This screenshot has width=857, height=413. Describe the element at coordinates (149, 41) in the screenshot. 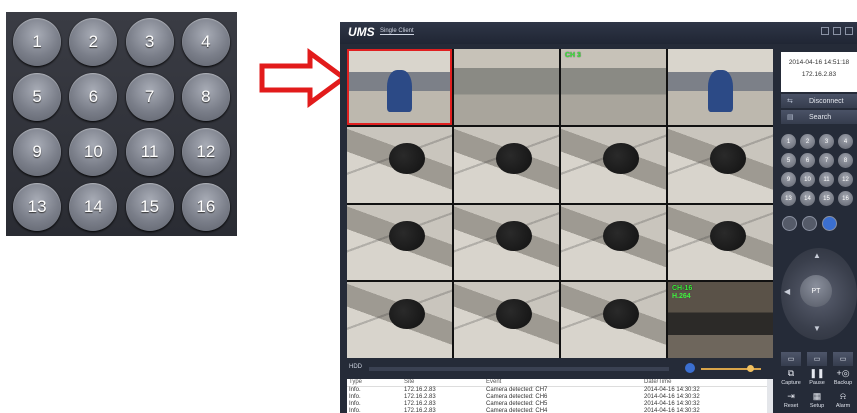

I see `channel-key-3: 3` at that location.